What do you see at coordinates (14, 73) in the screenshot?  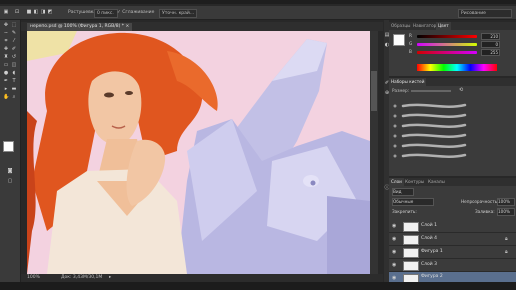 I see `dodge-tool-icon: ◖` at bounding box center [14, 73].